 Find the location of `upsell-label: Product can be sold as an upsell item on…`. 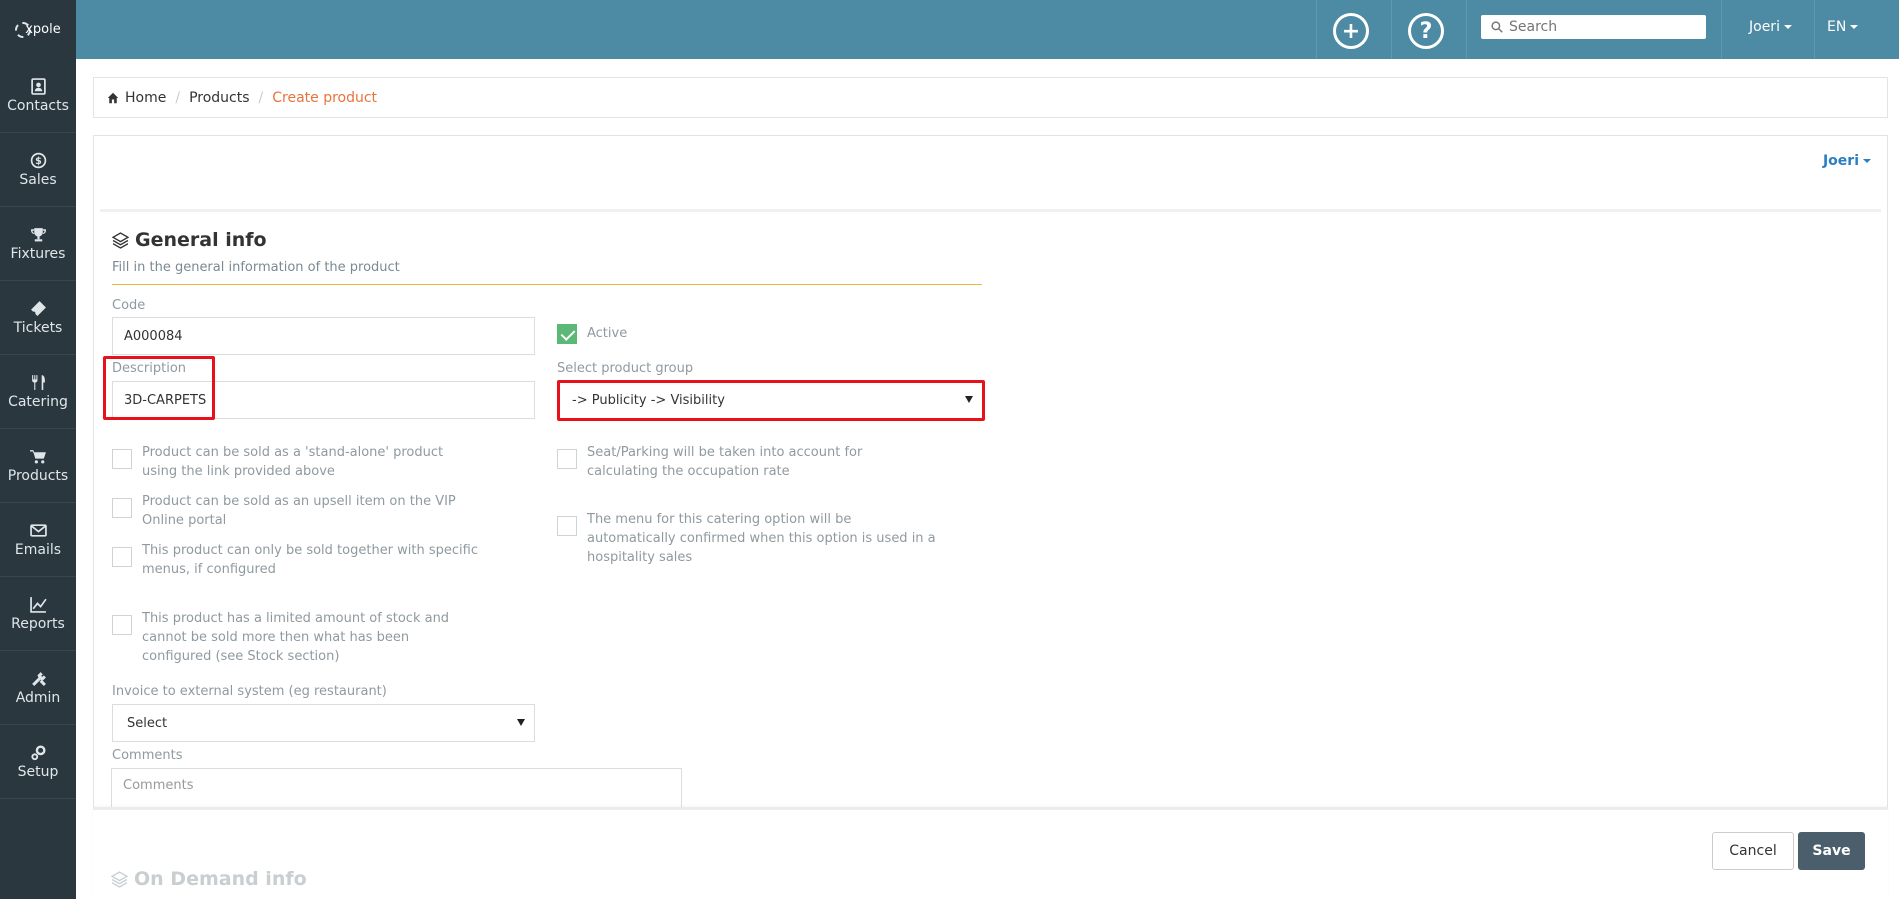

upsell-label: Product can be sold as an upsell item on… is located at coordinates (299, 511).